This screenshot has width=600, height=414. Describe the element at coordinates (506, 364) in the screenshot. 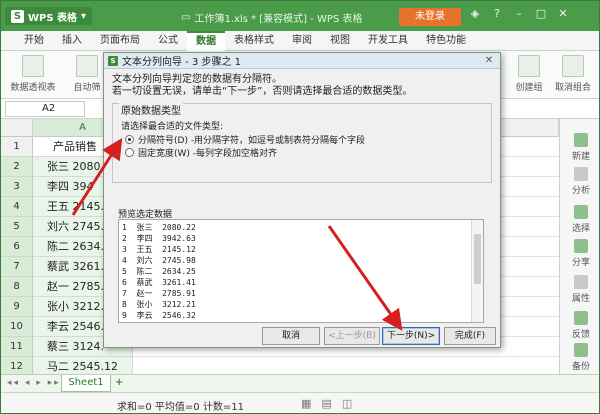

I see `baidu-watermark: Baidu经验` at that location.